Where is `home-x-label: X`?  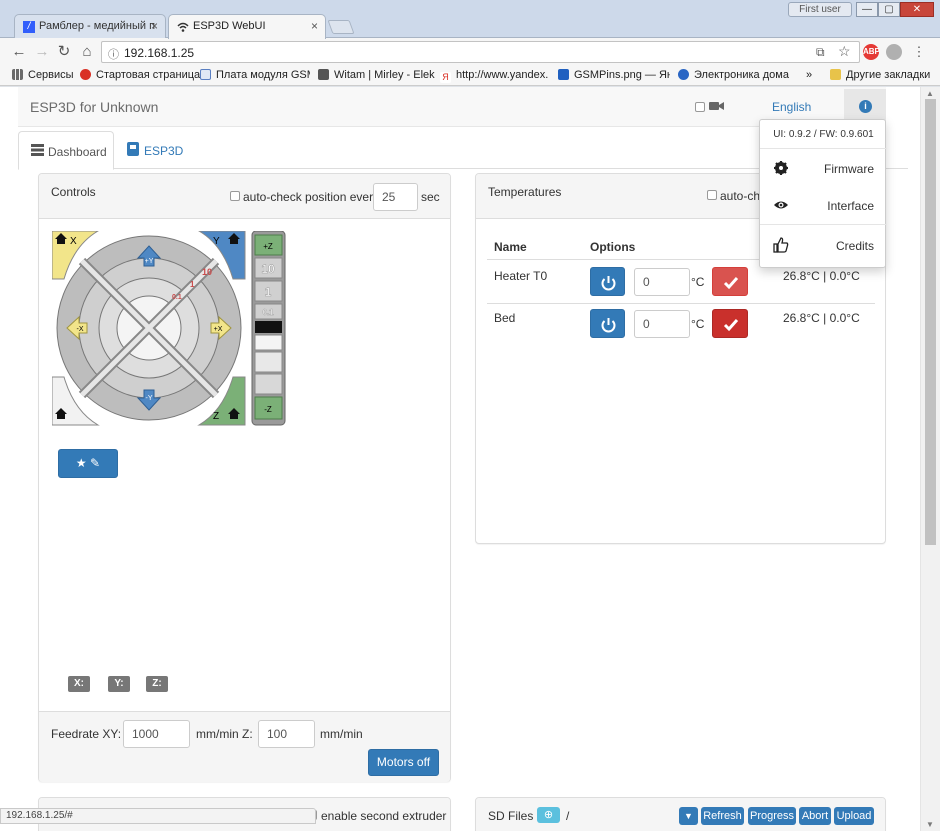
home-x-label: X is located at coordinates (73, 241).